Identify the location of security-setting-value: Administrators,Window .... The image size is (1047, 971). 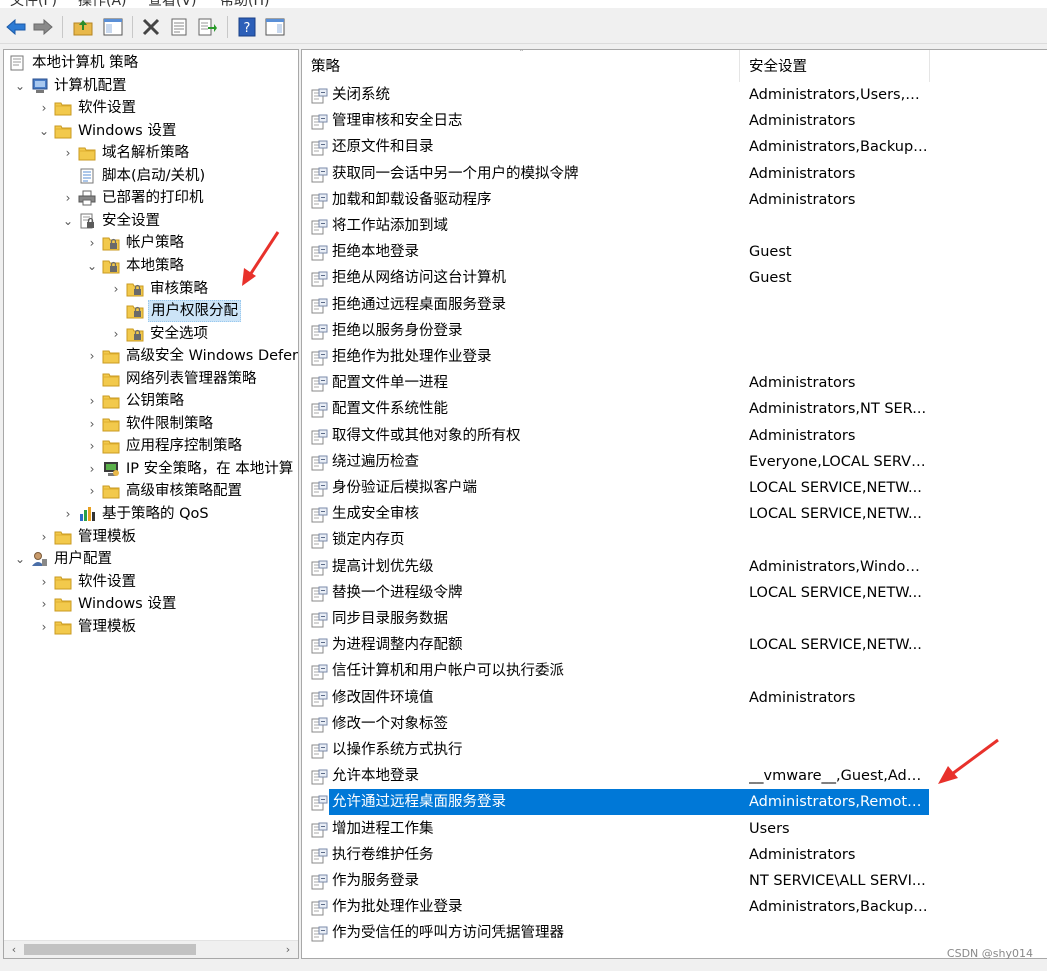
(839, 566).